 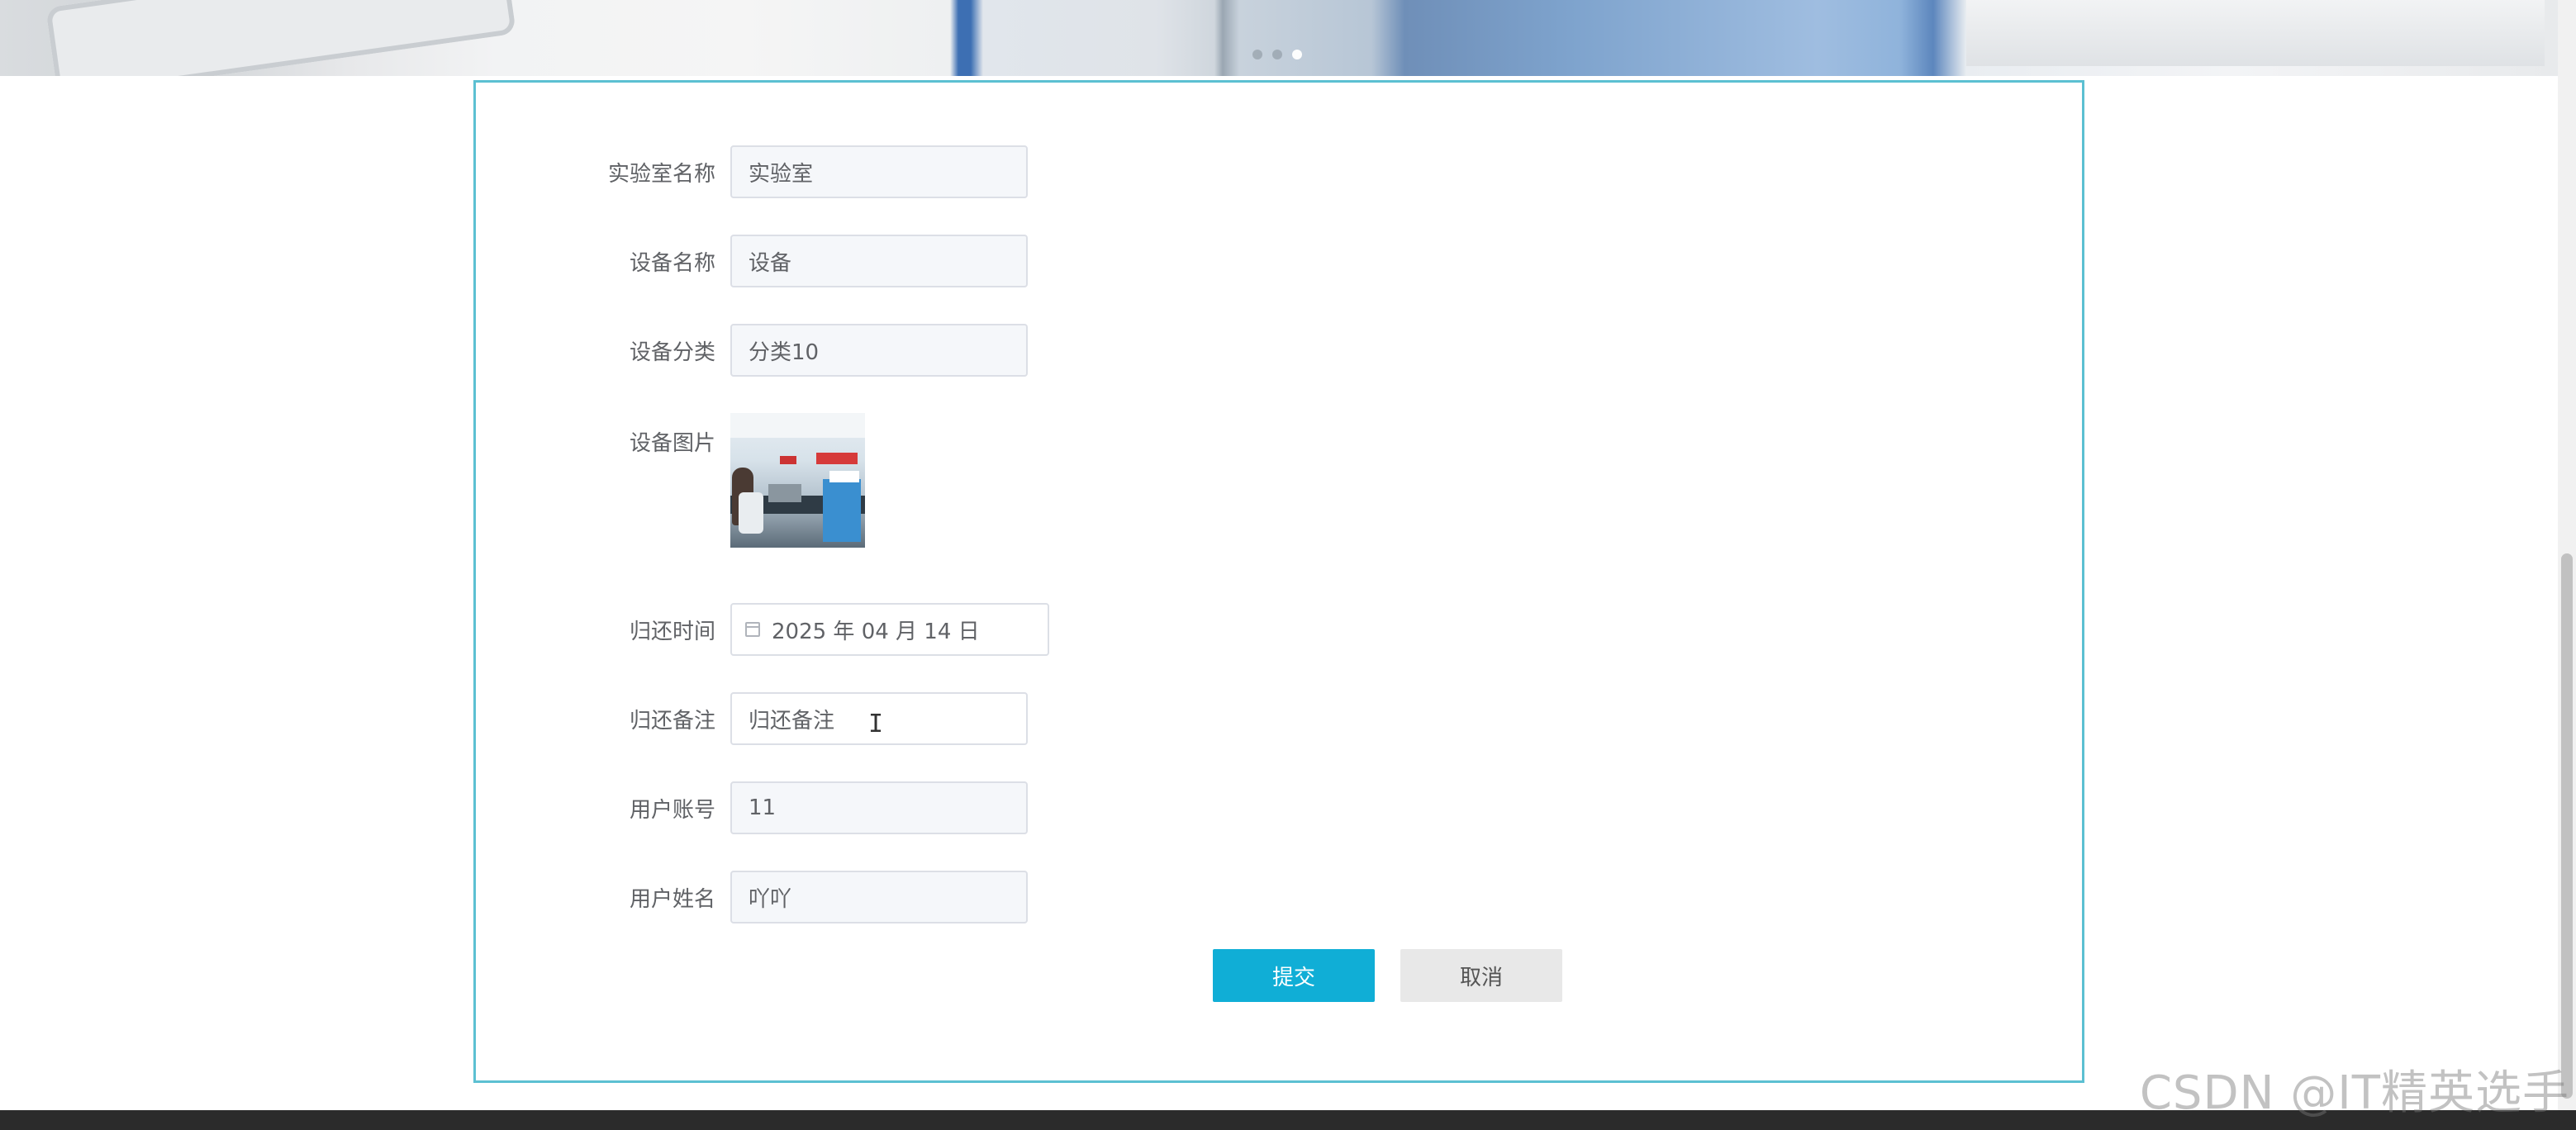 What do you see at coordinates (879, 897) in the screenshot?
I see `user-name-input: 吖吖` at bounding box center [879, 897].